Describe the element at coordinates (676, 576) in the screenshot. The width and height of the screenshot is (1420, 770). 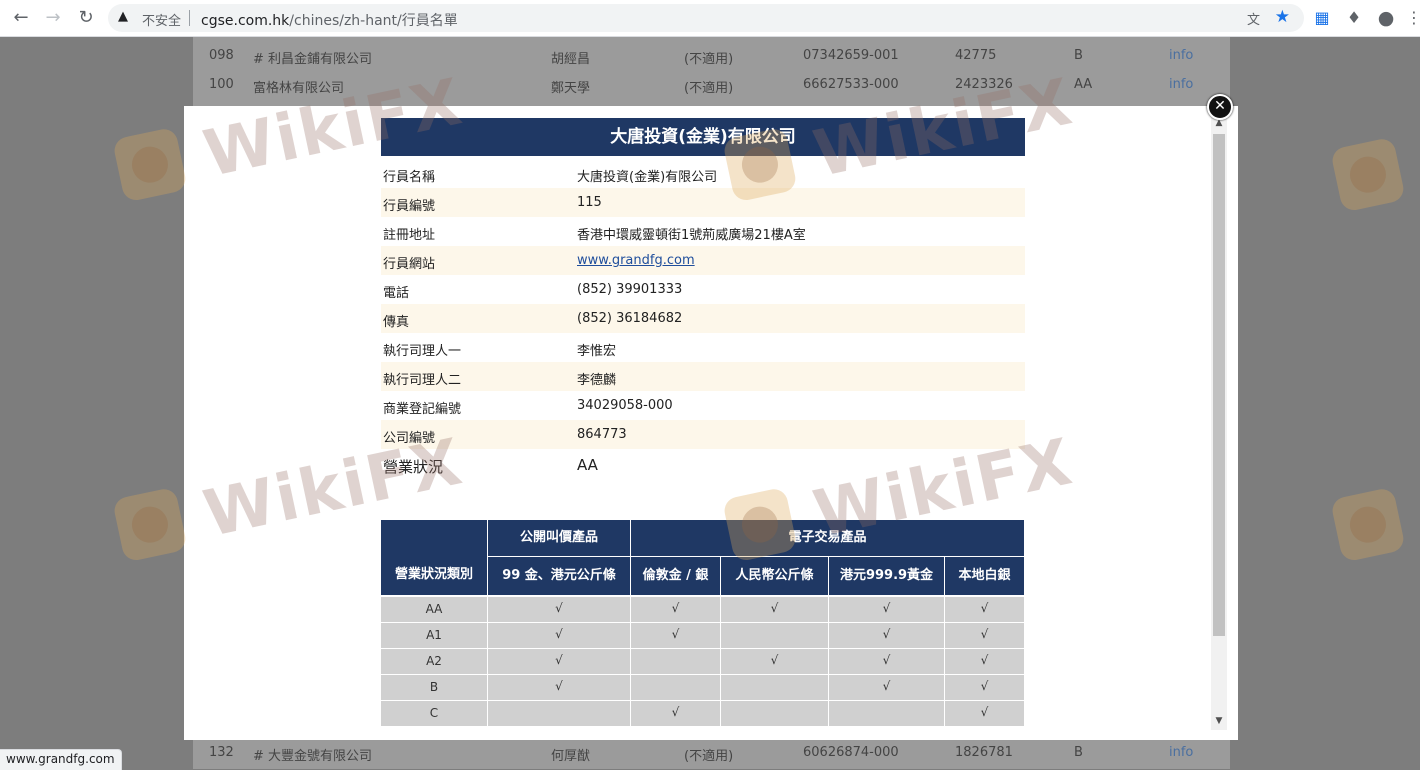
I see `product-column-header: 倫敦金 / 銀` at that location.